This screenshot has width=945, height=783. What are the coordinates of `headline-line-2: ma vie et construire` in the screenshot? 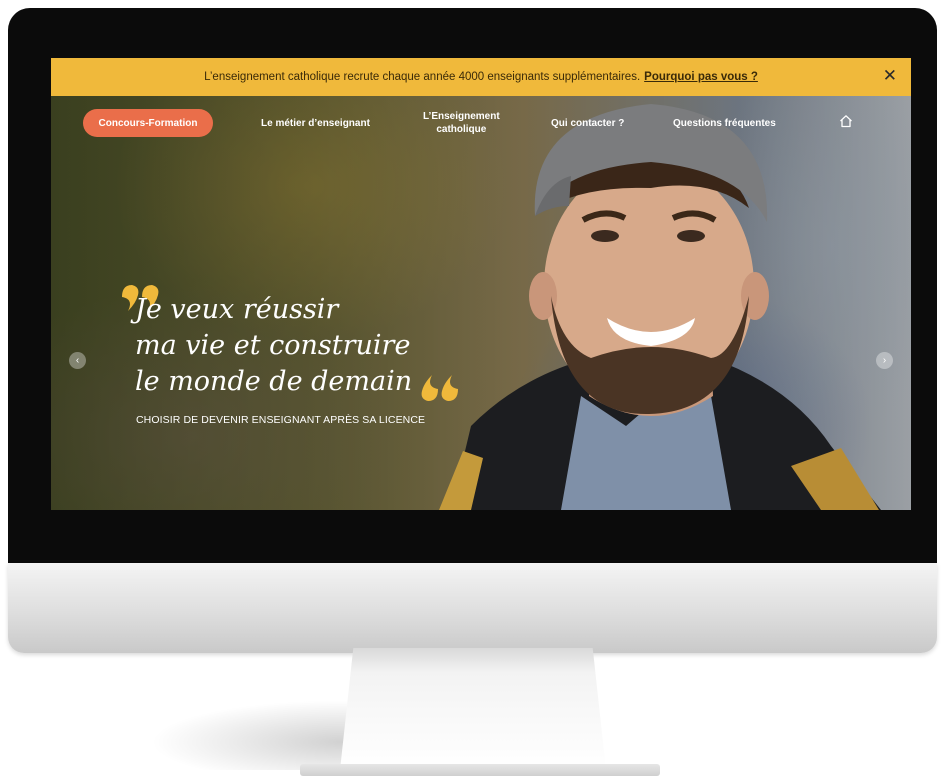 It's located at (273, 345).